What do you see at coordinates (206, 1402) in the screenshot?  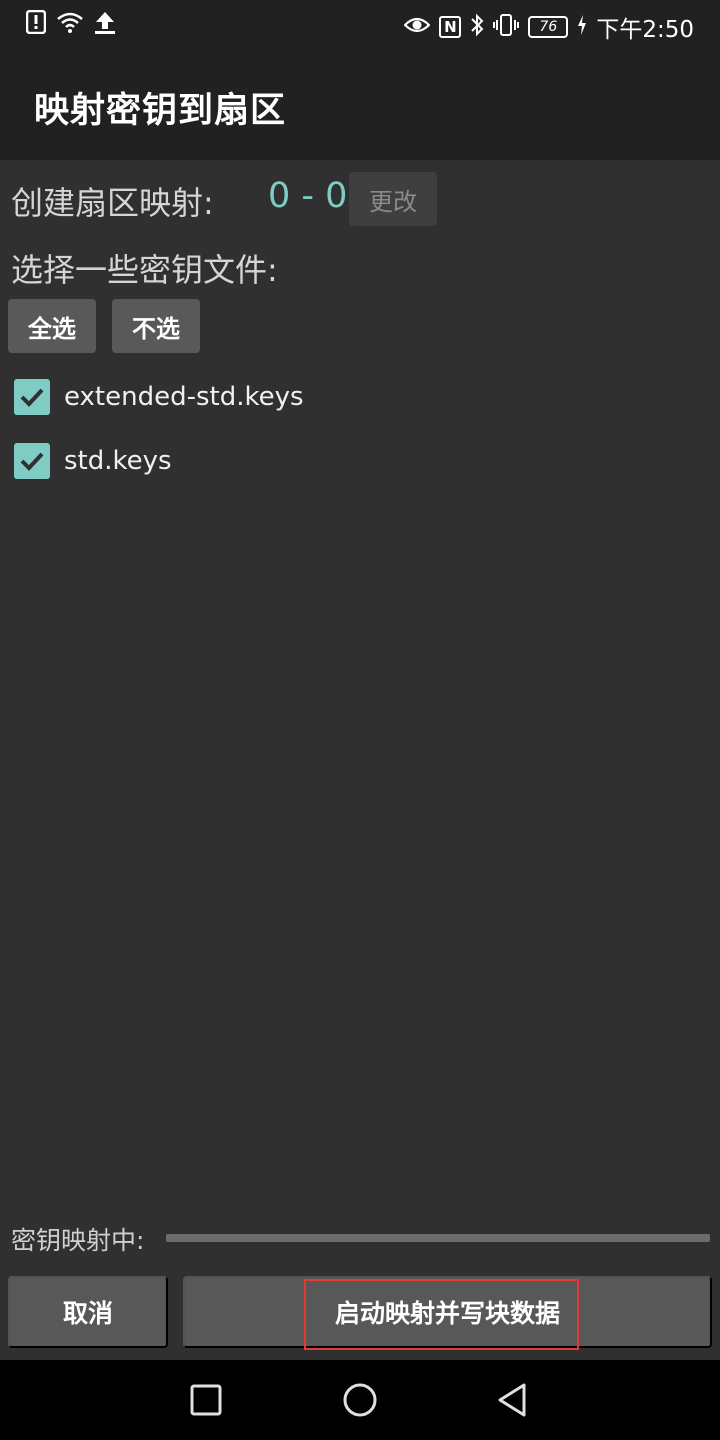 I see `recent-apps-icon` at bounding box center [206, 1402].